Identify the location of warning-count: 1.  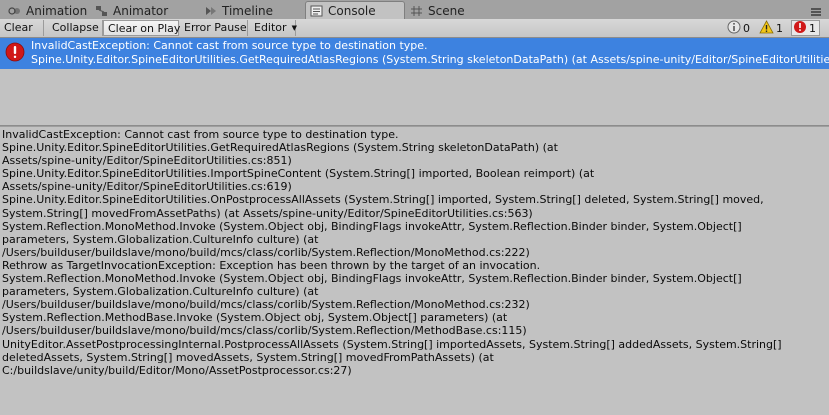
(779, 28).